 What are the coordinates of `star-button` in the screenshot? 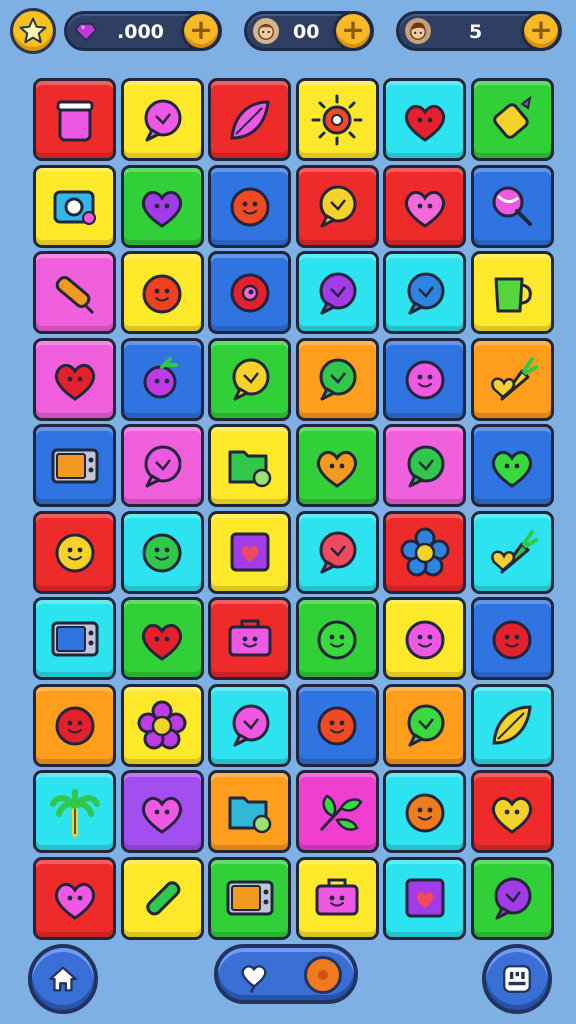 It's located at (33, 31).